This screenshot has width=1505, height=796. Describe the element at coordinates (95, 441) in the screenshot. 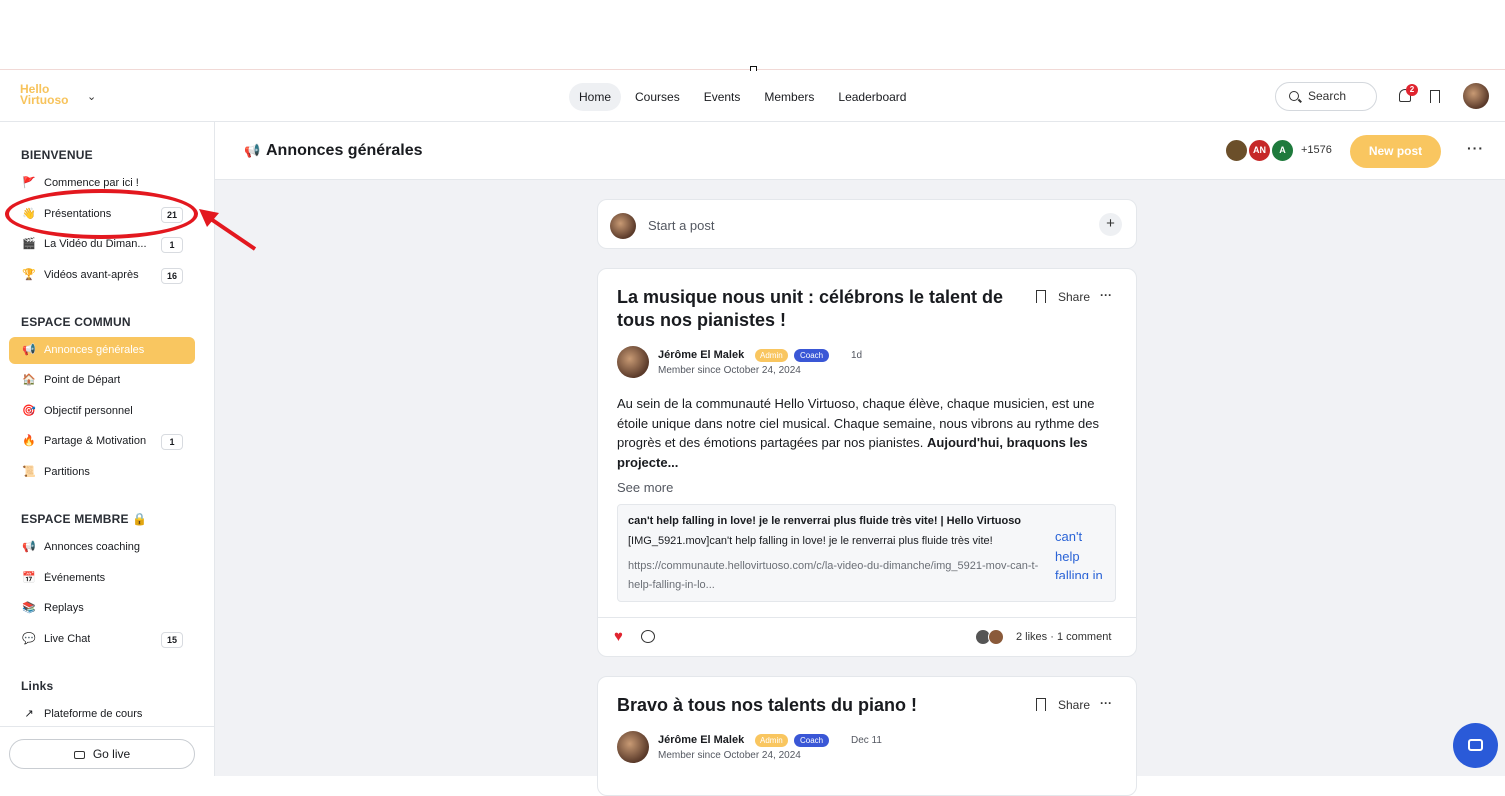

I see `sidebar-item-label: Partage & Motivation` at that location.